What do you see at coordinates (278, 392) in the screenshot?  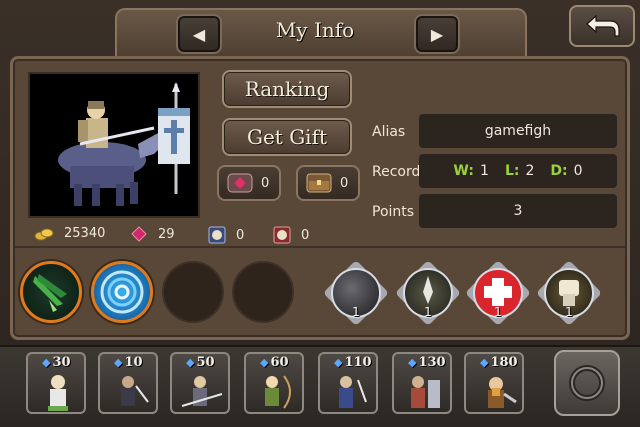 I see `archer-unit-icon` at bounding box center [278, 392].